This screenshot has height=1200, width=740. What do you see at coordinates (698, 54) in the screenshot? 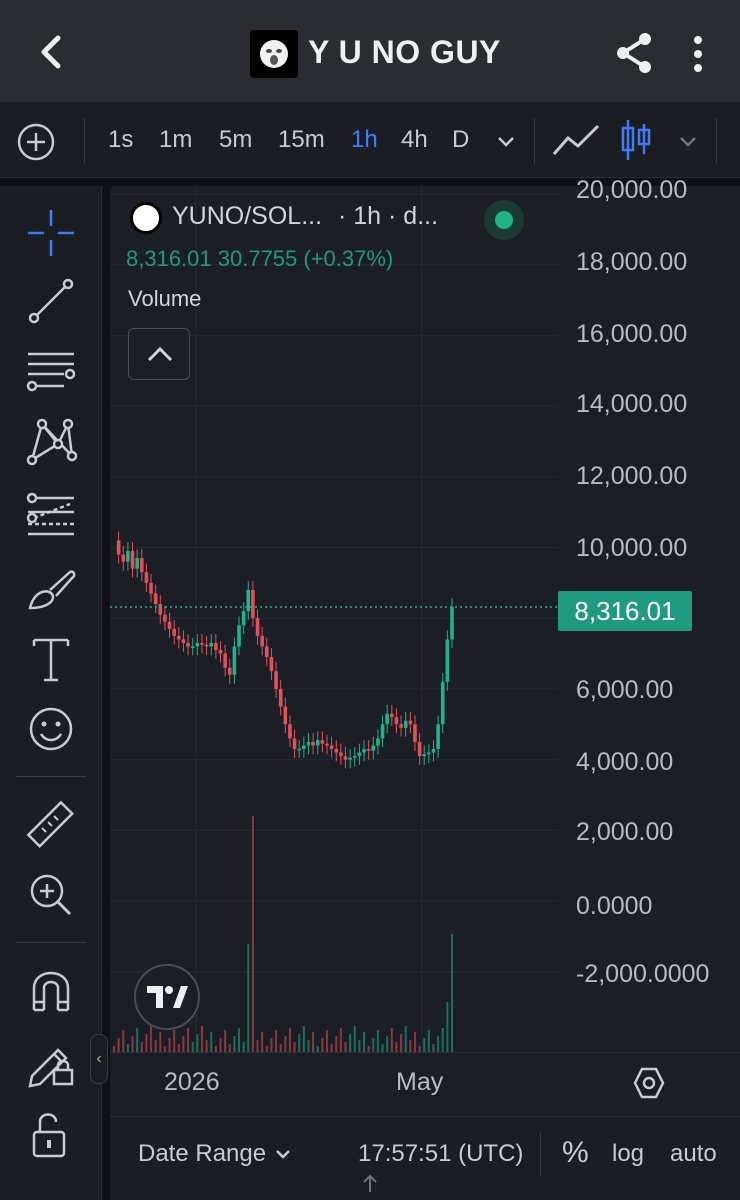
I see `more-vertical-icon` at bounding box center [698, 54].